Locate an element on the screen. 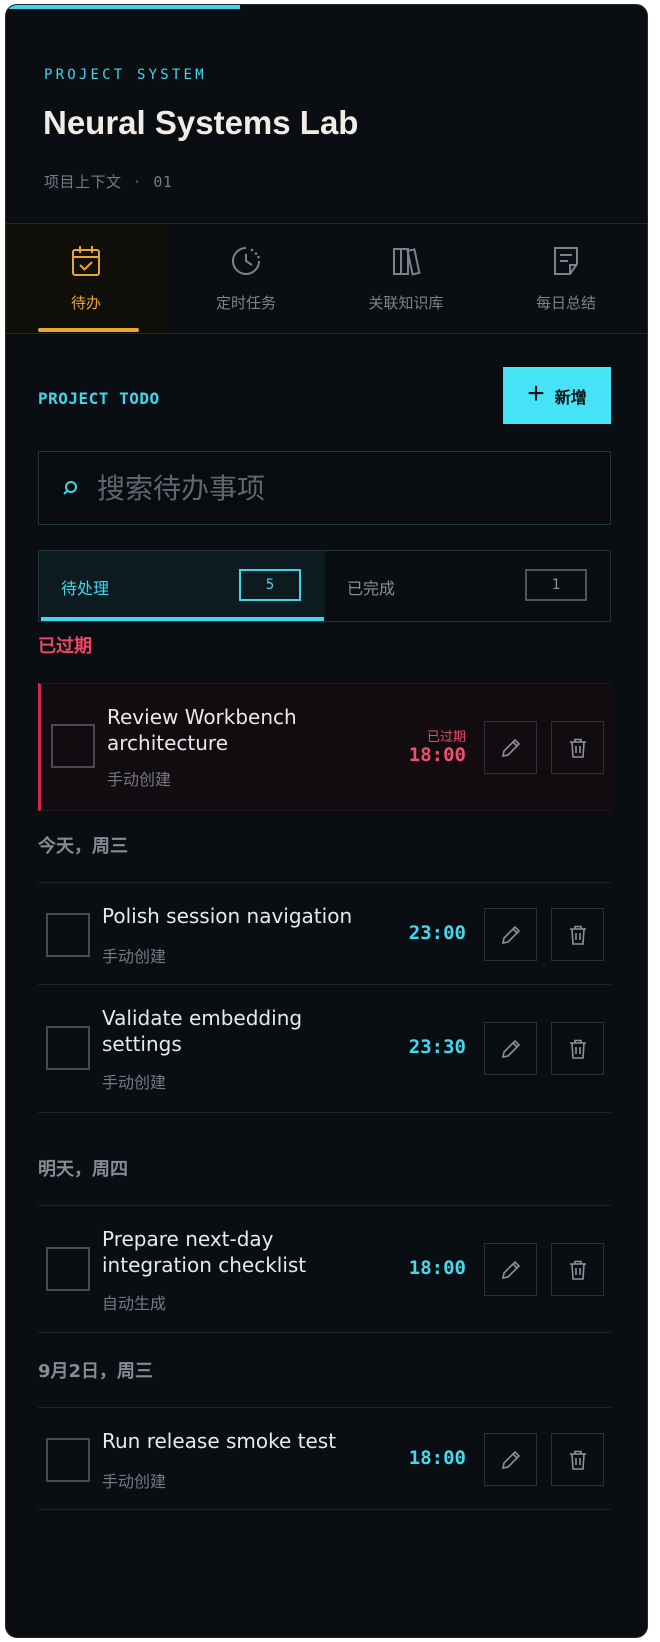  todo-section-heading: PROJECT TODO is located at coordinates (99, 398).